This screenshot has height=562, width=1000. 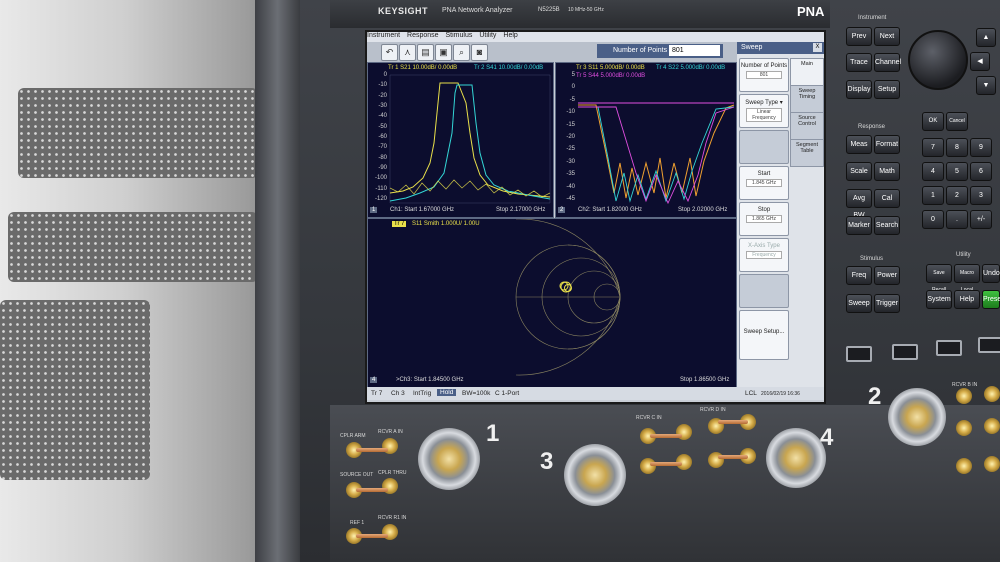 I want to click on number-of-points-button: Number of Points 801, so click(x=764, y=75).